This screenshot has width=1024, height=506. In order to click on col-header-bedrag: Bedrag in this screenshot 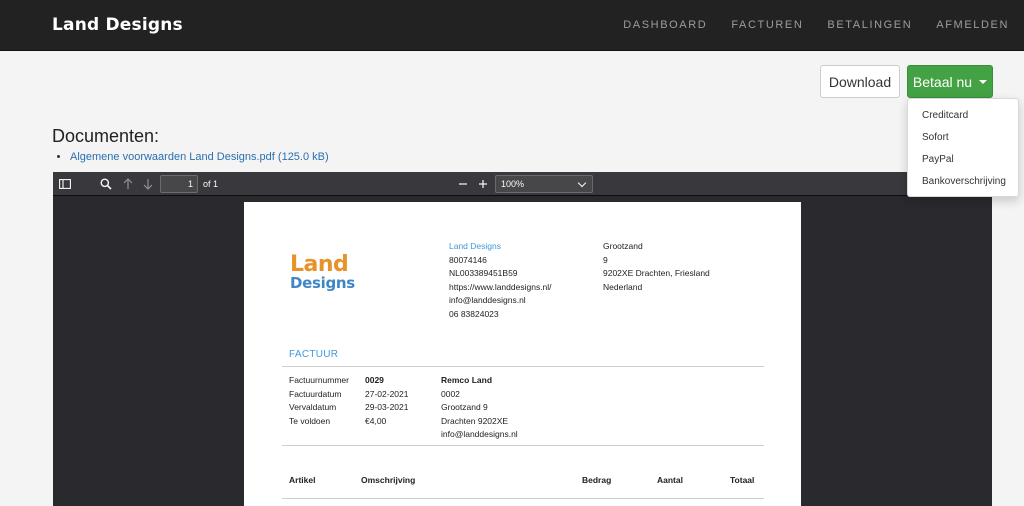, I will do `click(597, 480)`.